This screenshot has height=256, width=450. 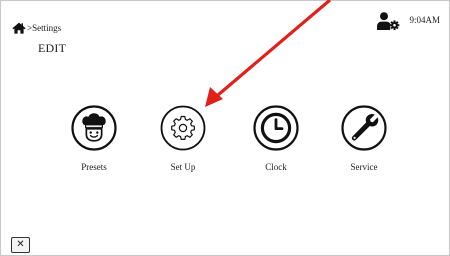 What do you see at coordinates (183, 167) in the screenshot?
I see `setup-label: Set Up` at bounding box center [183, 167].